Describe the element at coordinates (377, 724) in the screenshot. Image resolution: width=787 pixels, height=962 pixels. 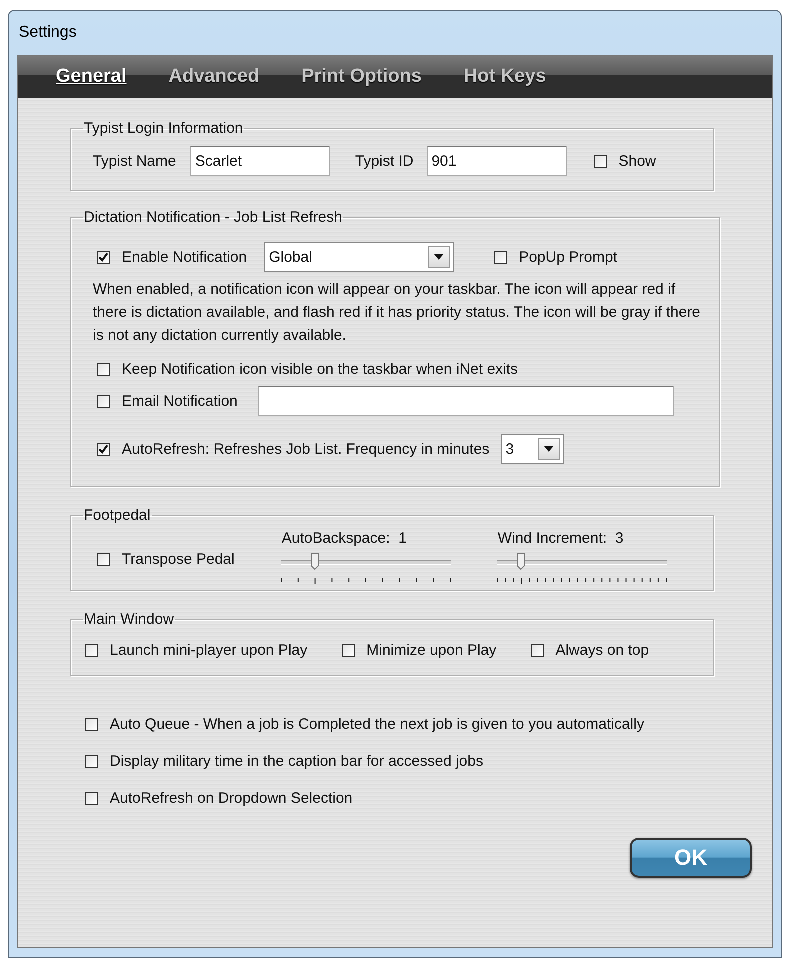
I see `checkbox-label: Auto Queue - When a job is Completed the next job is given to you automatically` at that location.